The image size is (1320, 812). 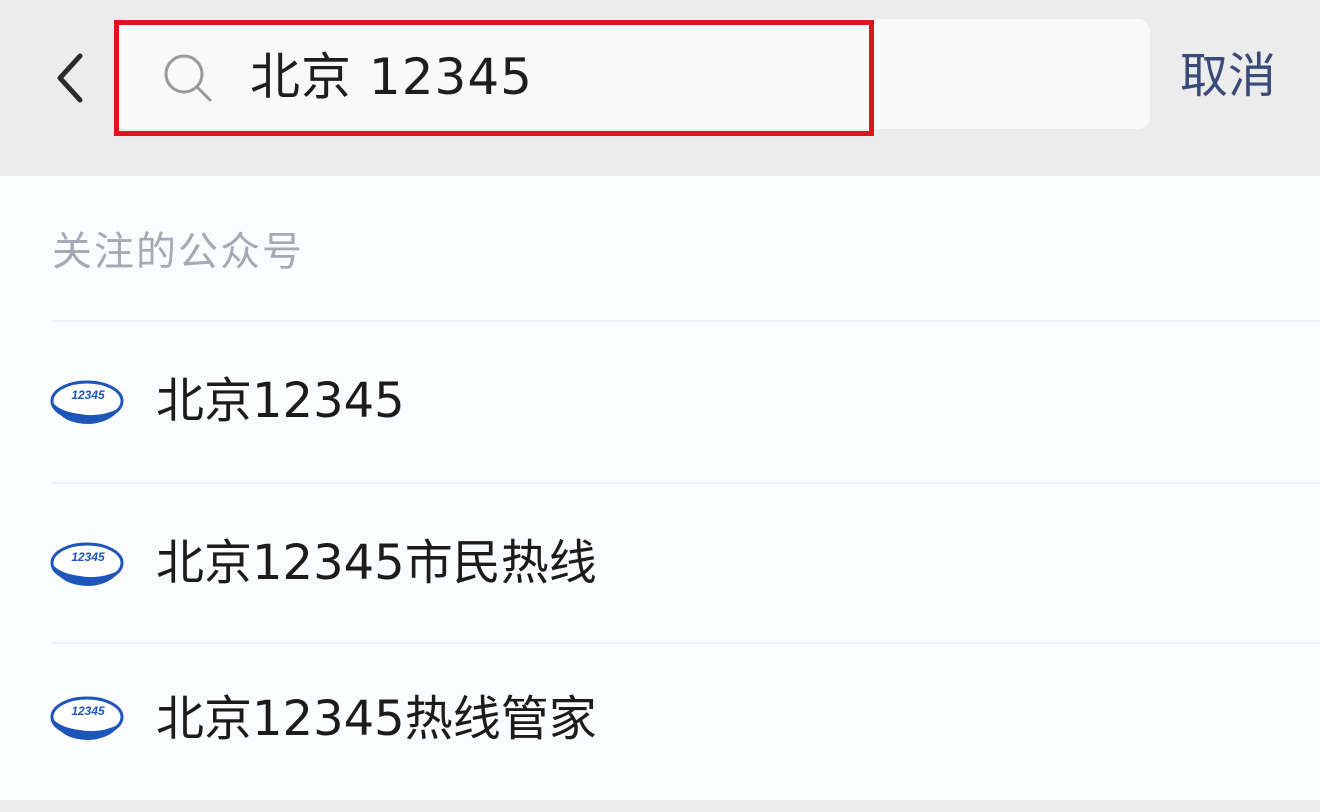 What do you see at coordinates (376, 719) in the screenshot?
I see `result-label: 北京12345热线管家` at bounding box center [376, 719].